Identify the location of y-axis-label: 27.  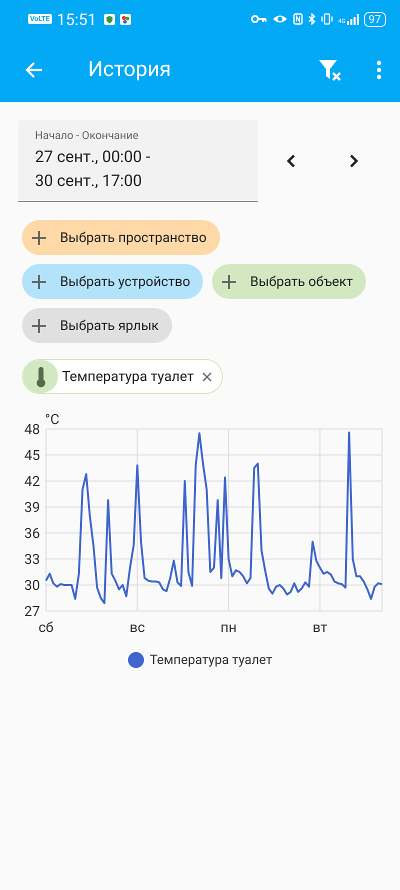
(32, 612).